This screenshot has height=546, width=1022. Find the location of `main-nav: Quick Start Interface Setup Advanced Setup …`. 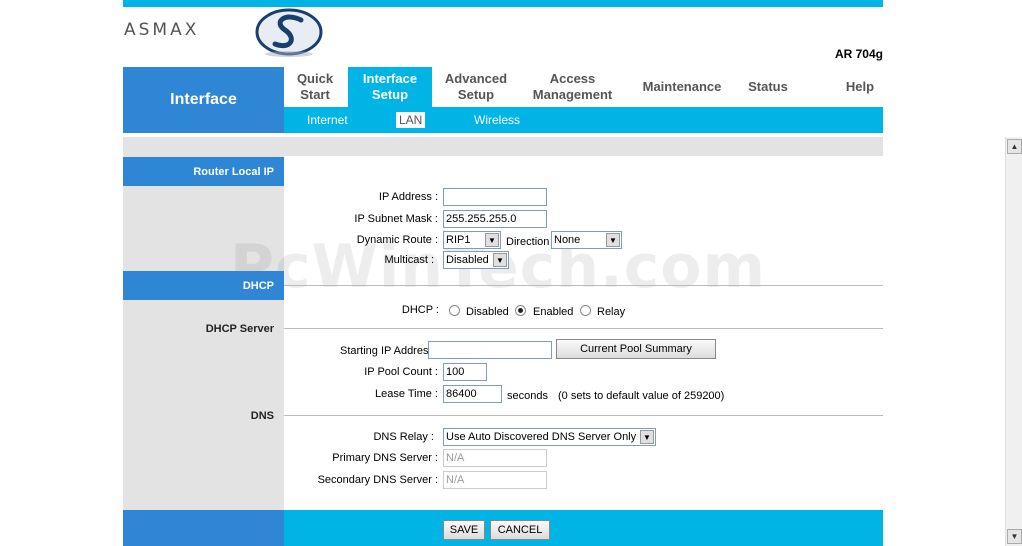

main-nav: Quick Start Interface Setup Advanced Setup … is located at coordinates (583, 87).